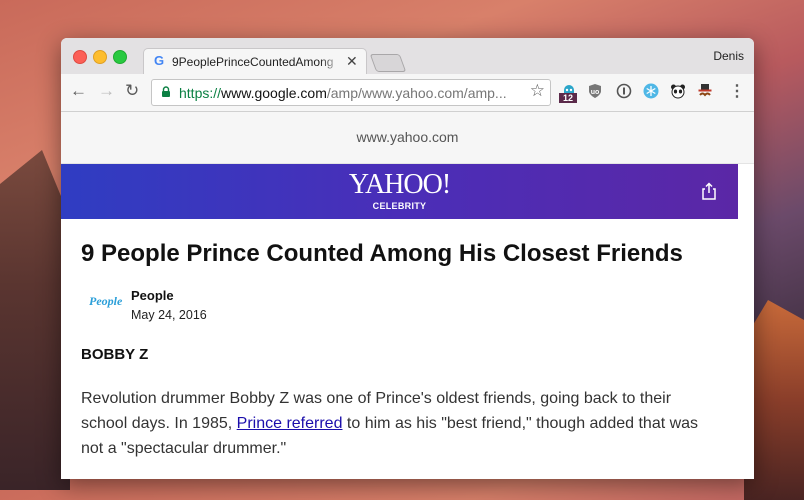 This screenshot has width=804, height=500. I want to click on url-scheme: https://, so click(200, 93).